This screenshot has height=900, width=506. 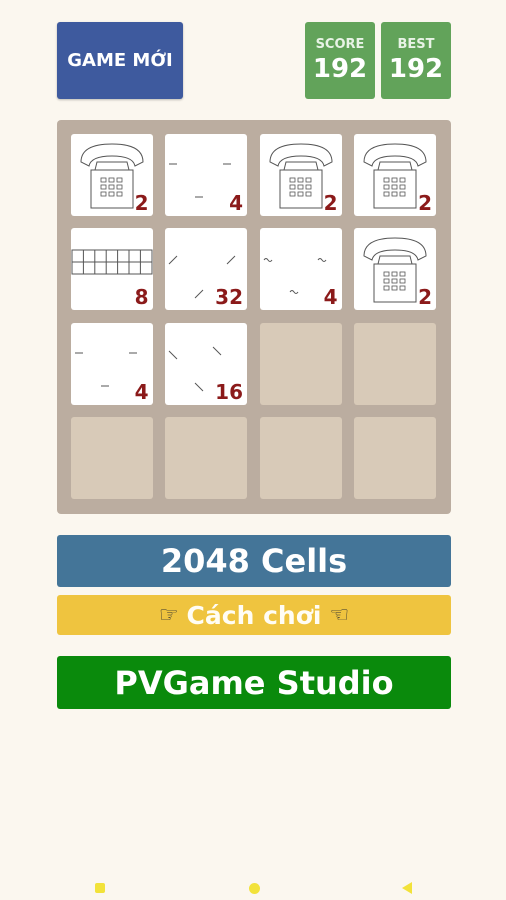 I want to click on how-to-play-label: Cách chơi, so click(x=254, y=615).